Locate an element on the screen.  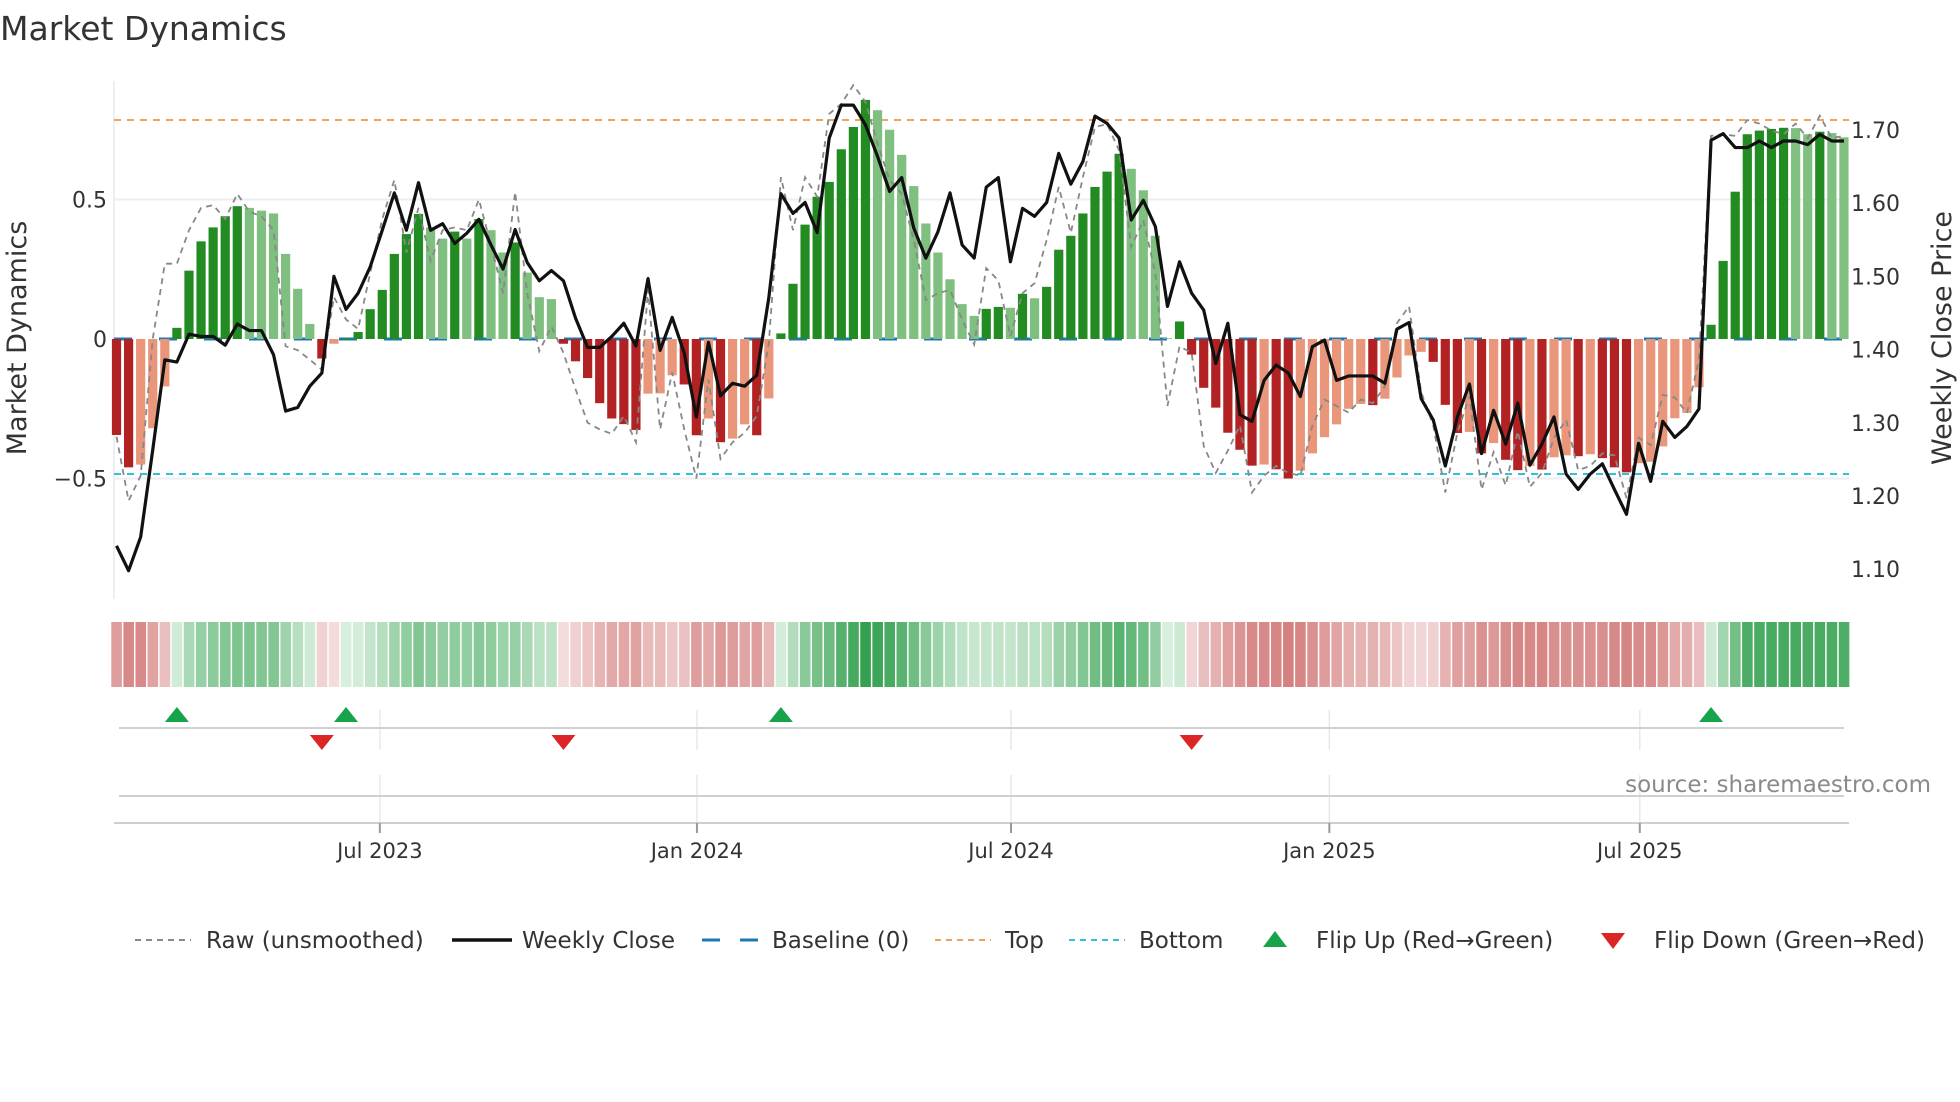
legend-label: Flip Down (Green→Red) is located at coordinates (1789, 941).